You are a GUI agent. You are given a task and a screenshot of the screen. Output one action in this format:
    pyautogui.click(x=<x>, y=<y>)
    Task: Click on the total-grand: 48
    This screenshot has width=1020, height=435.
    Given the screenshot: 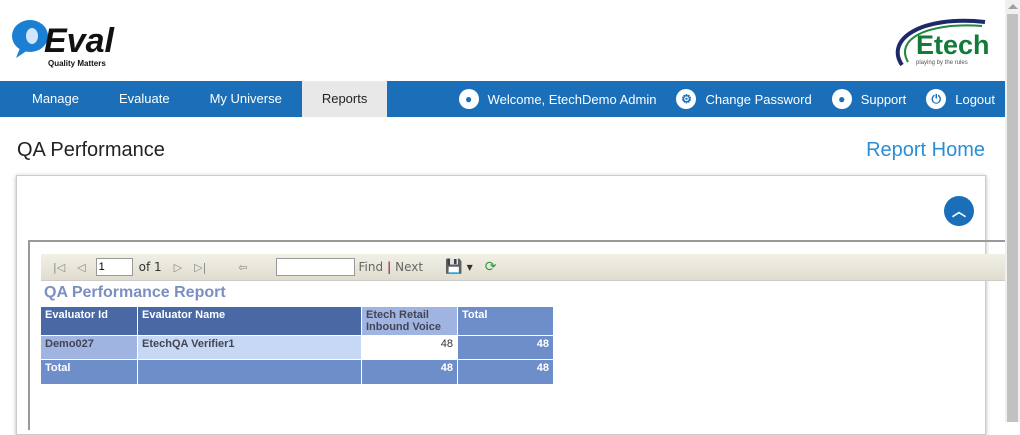 What is the action you would take?
    pyautogui.click(x=505, y=372)
    